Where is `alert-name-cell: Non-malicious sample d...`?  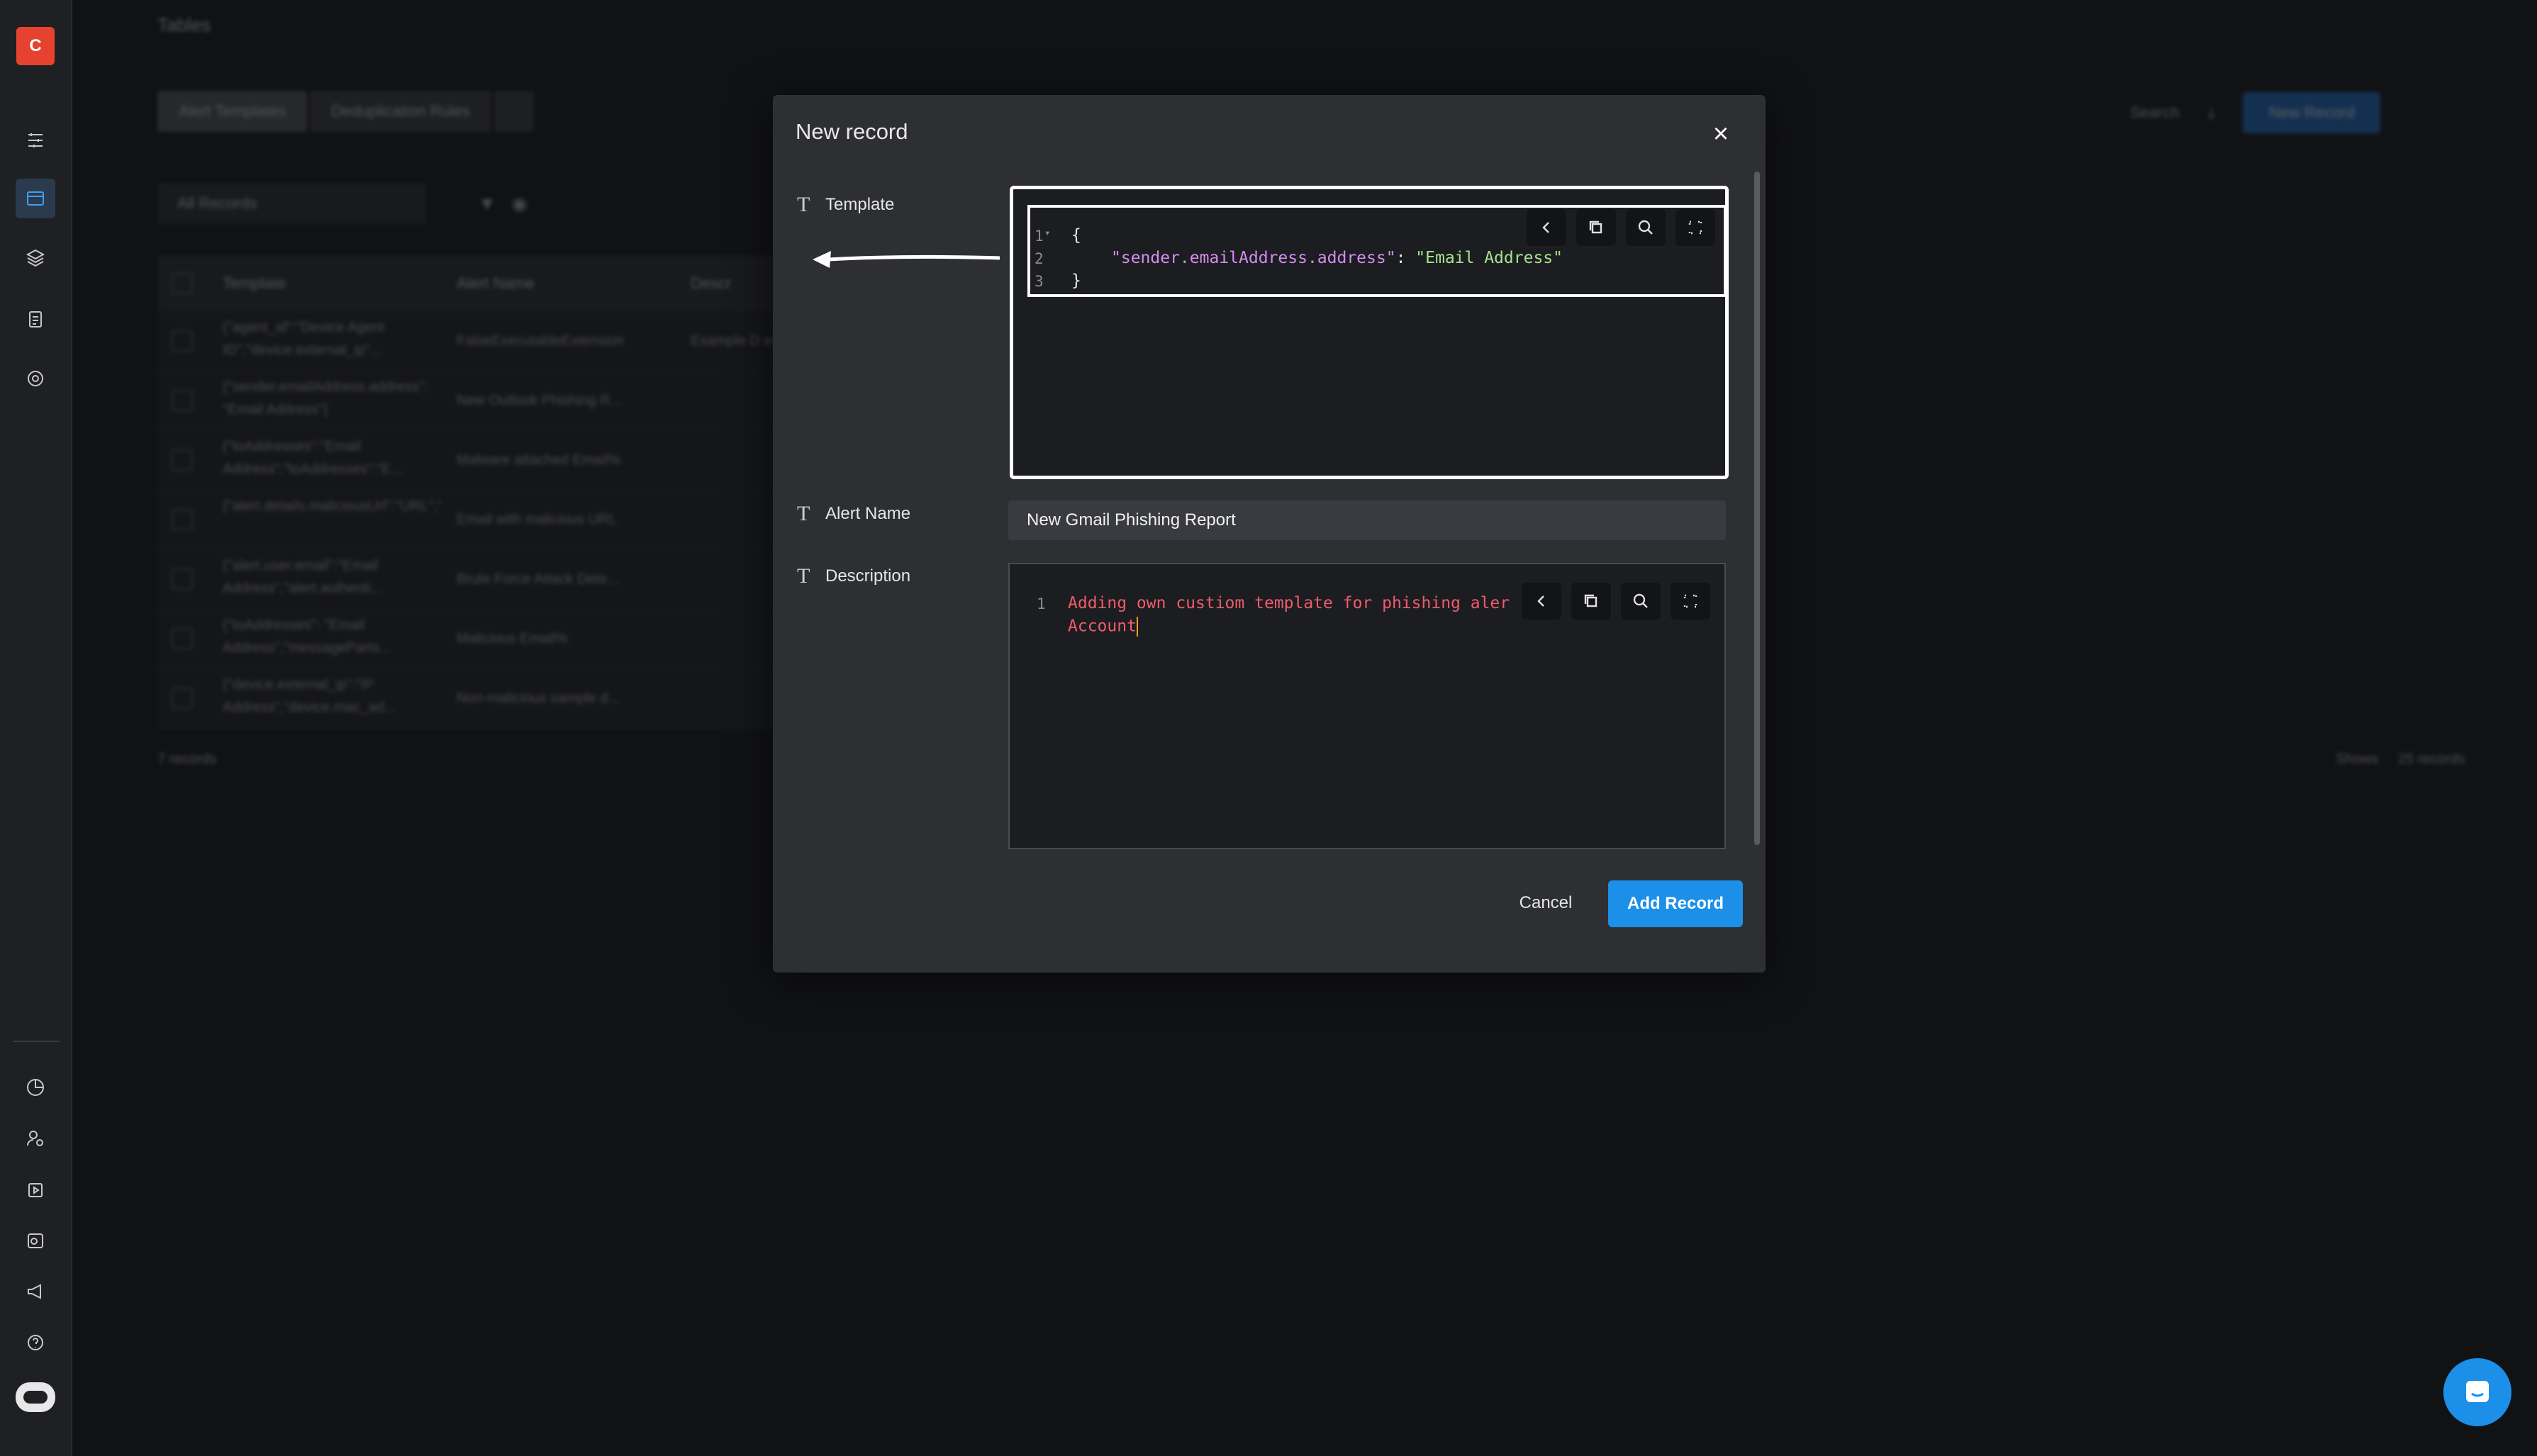
alert-name-cell: Non-malicious sample d... is located at coordinates (538, 698).